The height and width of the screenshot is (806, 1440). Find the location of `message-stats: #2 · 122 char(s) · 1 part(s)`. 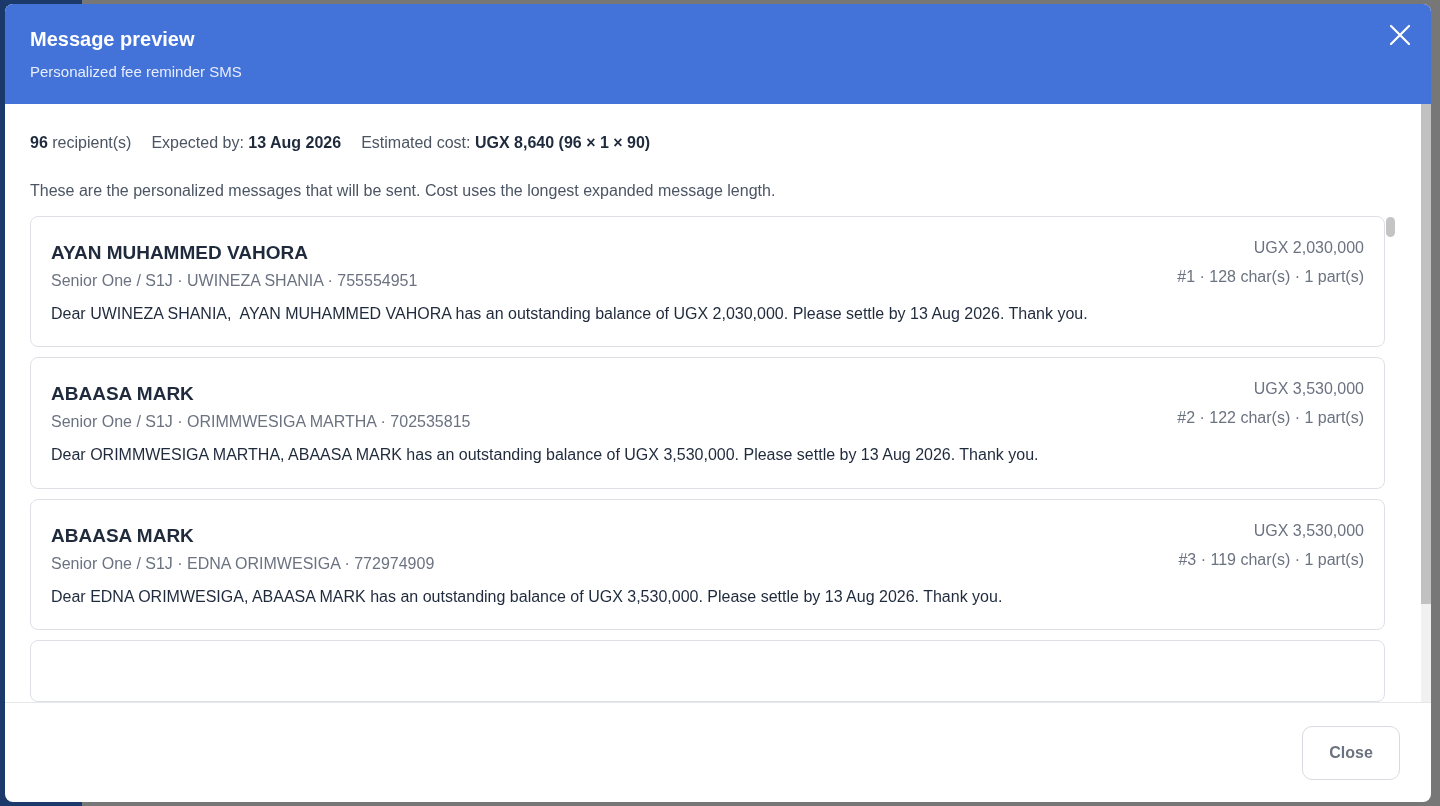

message-stats: #2 · 122 char(s) · 1 part(s) is located at coordinates (1270, 418).